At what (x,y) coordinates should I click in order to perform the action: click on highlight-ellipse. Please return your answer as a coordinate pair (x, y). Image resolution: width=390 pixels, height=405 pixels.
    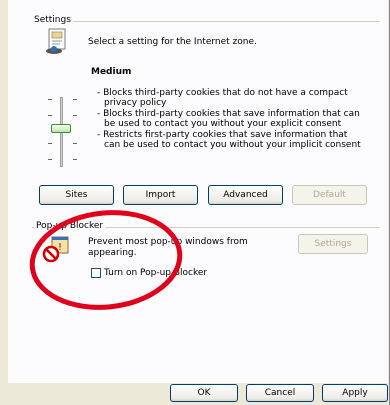
    Looking at the image, I should click on (106, 260).